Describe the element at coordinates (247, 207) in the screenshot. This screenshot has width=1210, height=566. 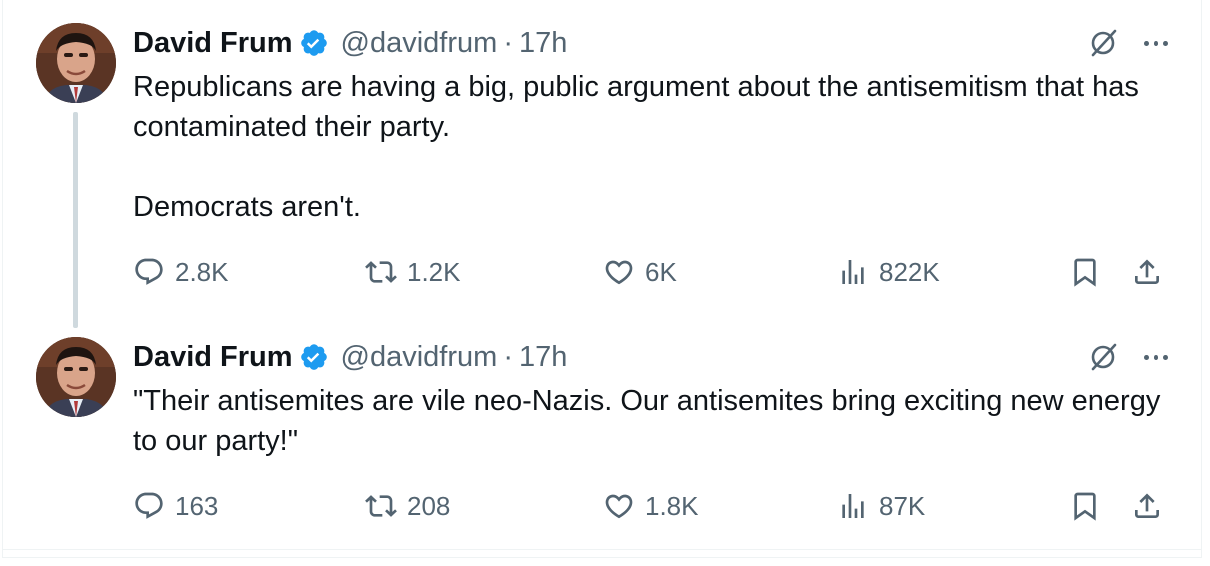
I see `tweet-paragraph: Democrats aren't.` at that location.